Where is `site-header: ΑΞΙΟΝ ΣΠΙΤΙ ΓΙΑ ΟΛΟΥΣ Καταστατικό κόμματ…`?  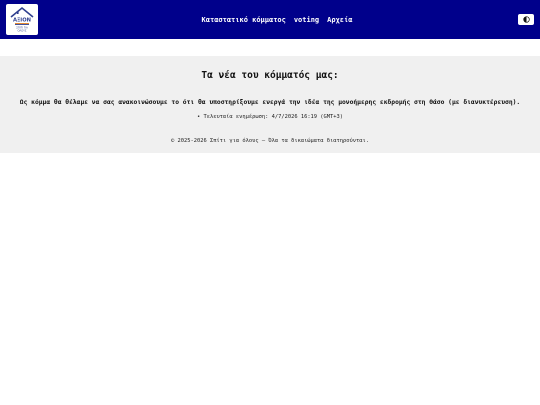 site-header: ΑΞΙΟΝ ΣΠΙΤΙ ΓΙΑ ΟΛΟΥΣ Καταστατικό κόμματ… is located at coordinates (270, 19).